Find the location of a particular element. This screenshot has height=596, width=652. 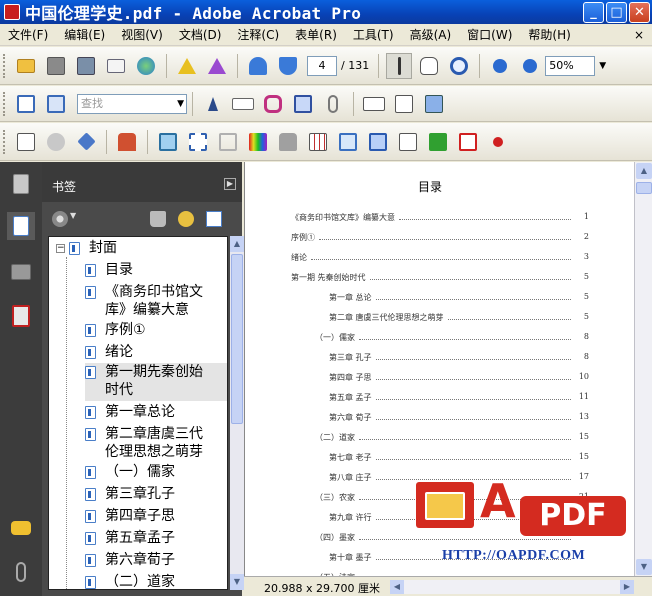

bookmark-item: 目录 is located at coordinates (156, 271).